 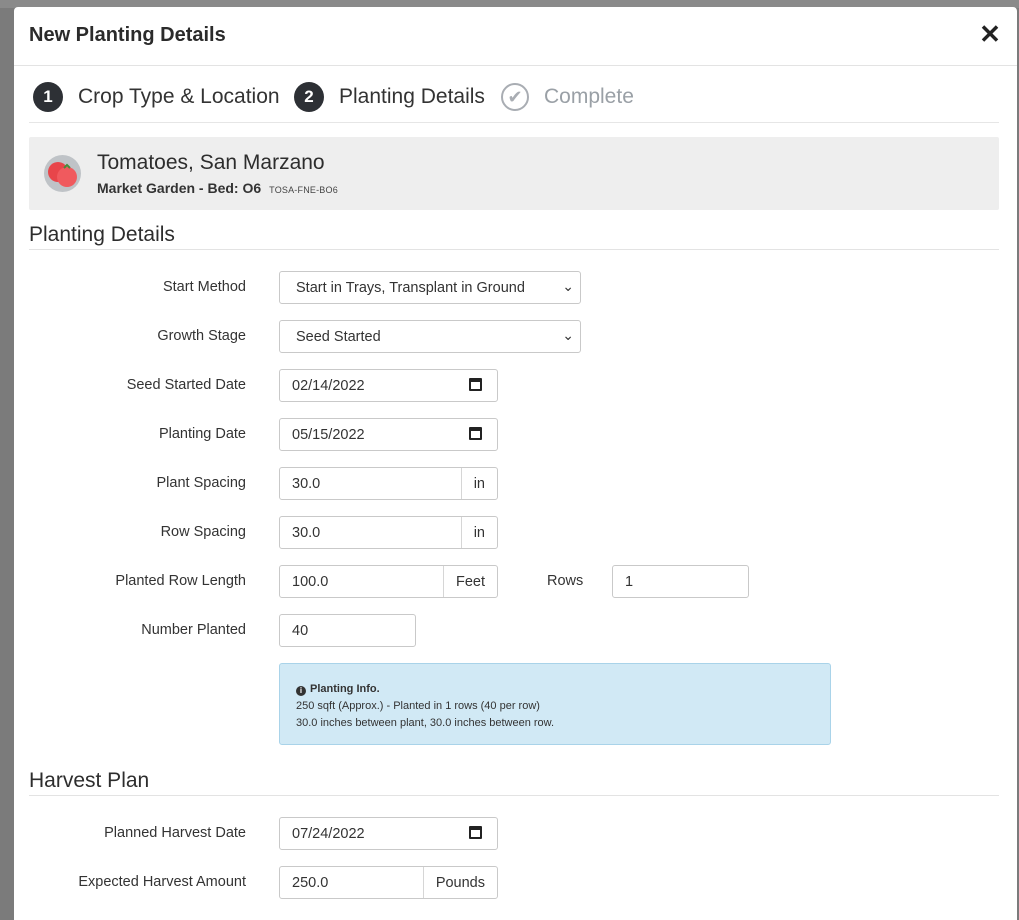 What do you see at coordinates (306, 484) in the screenshot?
I see `plant-spacing-value: 30.0` at bounding box center [306, 484].